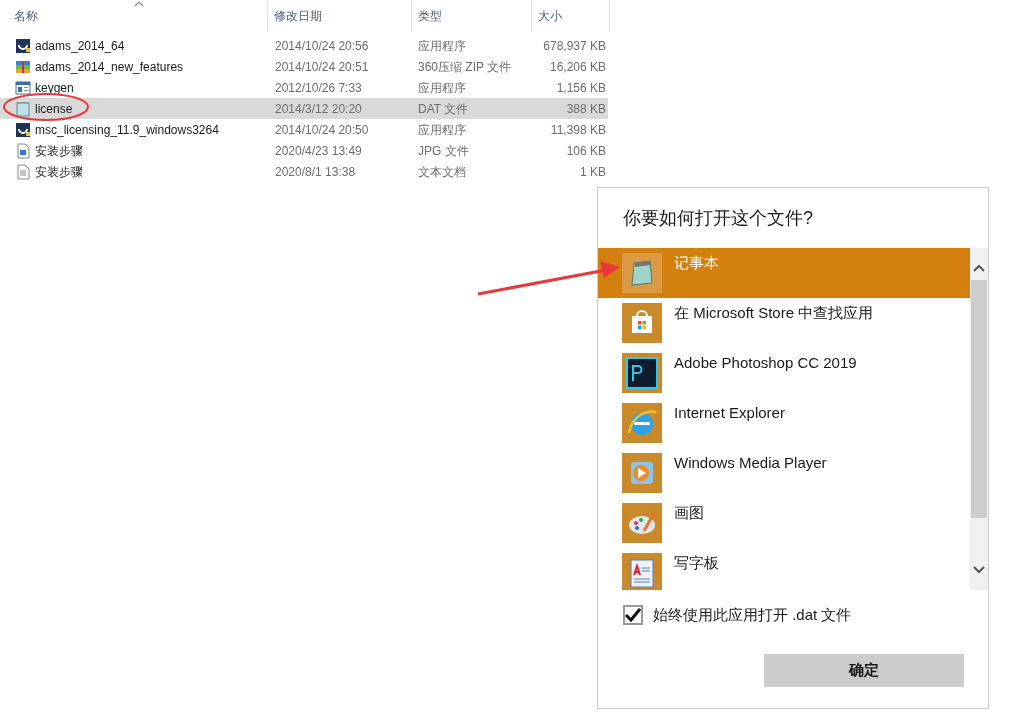 This screenshot has width=1016, height=719. Describe the element at coordinates (571, 16) in the screenshot. I see `column-header: 大小` at that location.